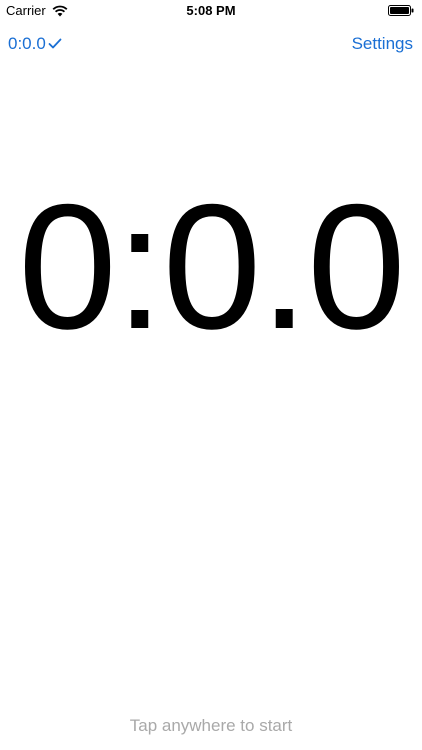 This screenshot has height=750, width=422. Describe the element at coordinates (27, 43) in the screenshot. I see `lap-time-label: 0:0.0` at that location.